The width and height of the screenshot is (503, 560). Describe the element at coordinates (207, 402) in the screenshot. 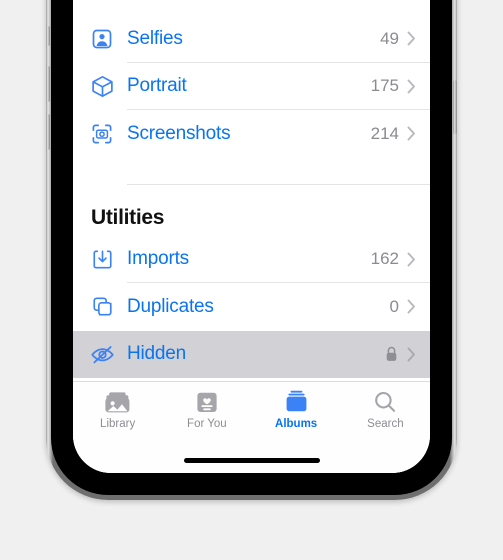

I see `for-you-icon` at that location.